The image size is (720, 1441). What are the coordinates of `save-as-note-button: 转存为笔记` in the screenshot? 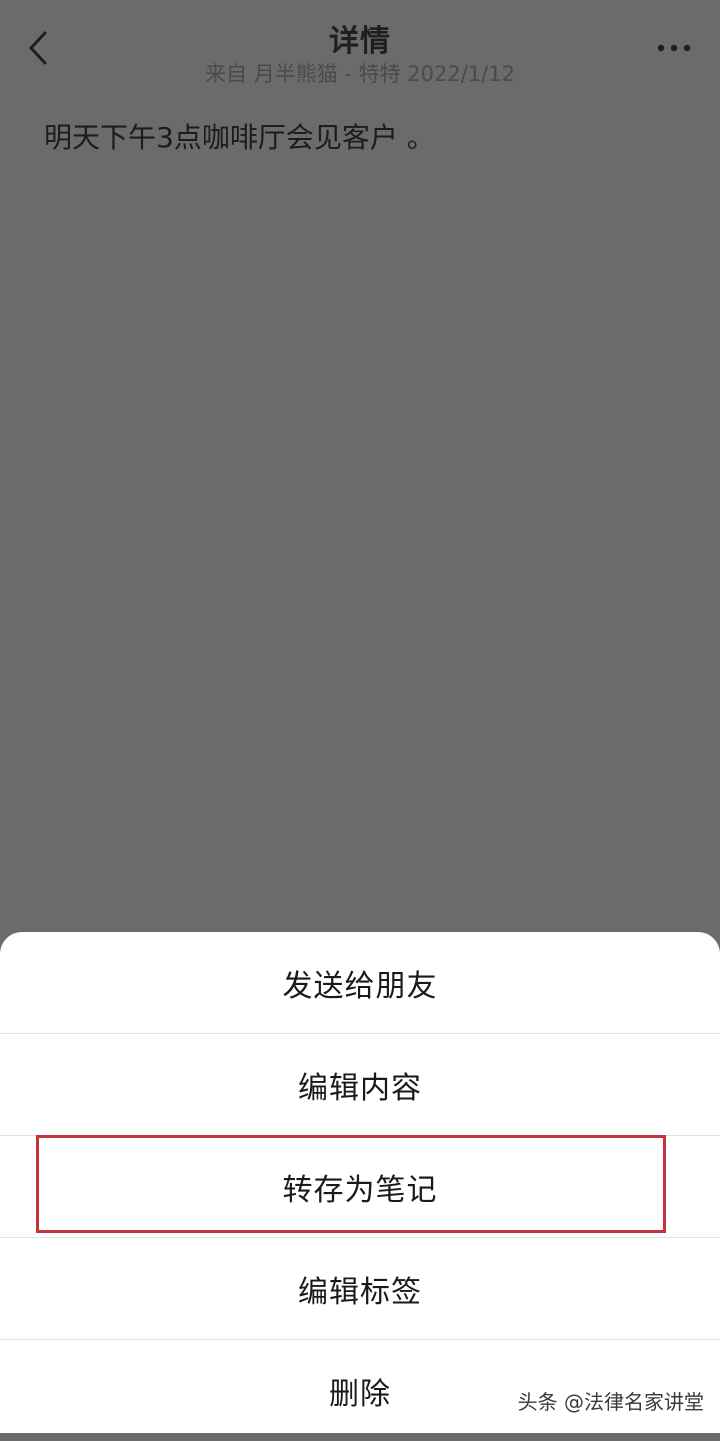 It's located at (360, 1186).